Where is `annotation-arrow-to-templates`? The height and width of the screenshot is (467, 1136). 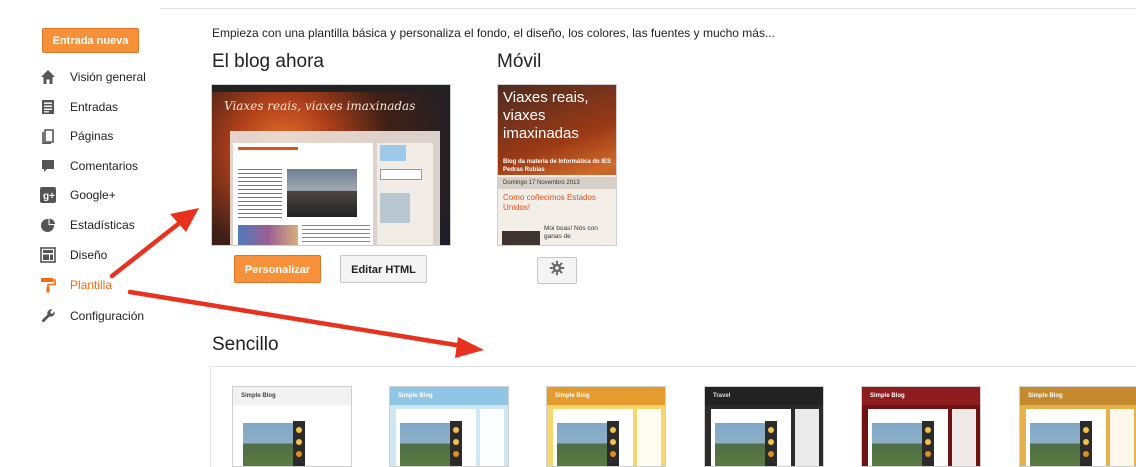 annotation-arrow-to-templates is located at coordinates (305, 323).